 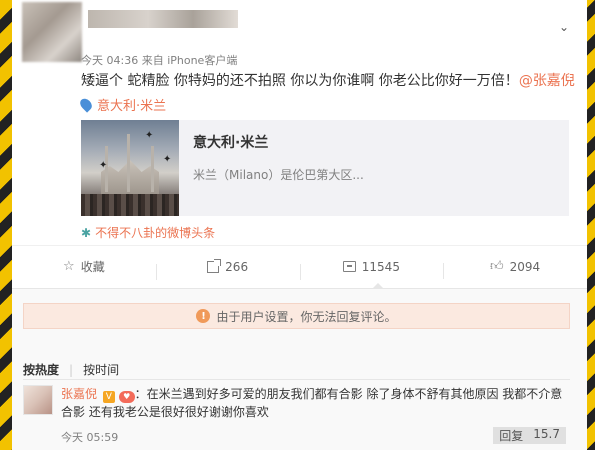 I want to click on chevron-down-icon: ⌄, so click(x=564, y=27).